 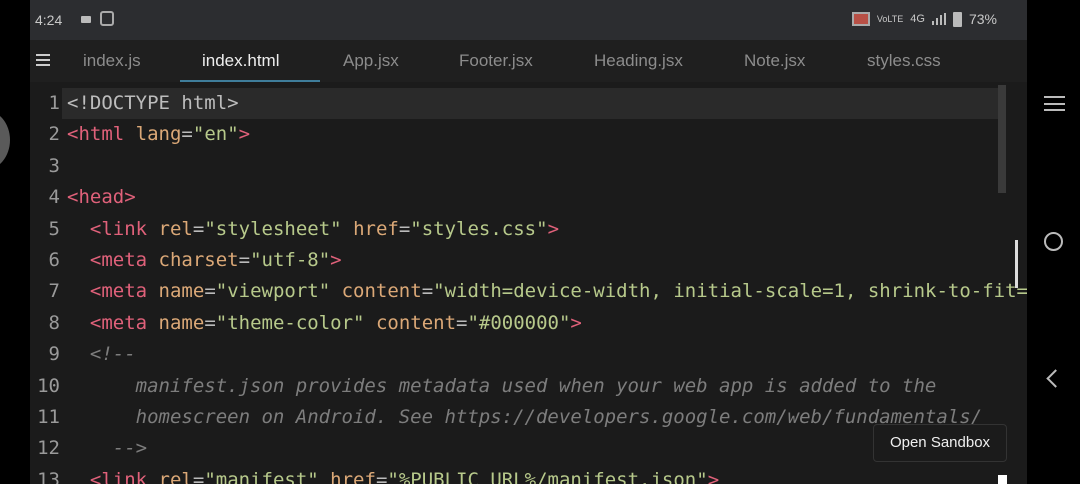 What do you see at coordinates (519, 322) in the screenshot?
I see `code-token: "#000000"` at bounding box center [519, 322].